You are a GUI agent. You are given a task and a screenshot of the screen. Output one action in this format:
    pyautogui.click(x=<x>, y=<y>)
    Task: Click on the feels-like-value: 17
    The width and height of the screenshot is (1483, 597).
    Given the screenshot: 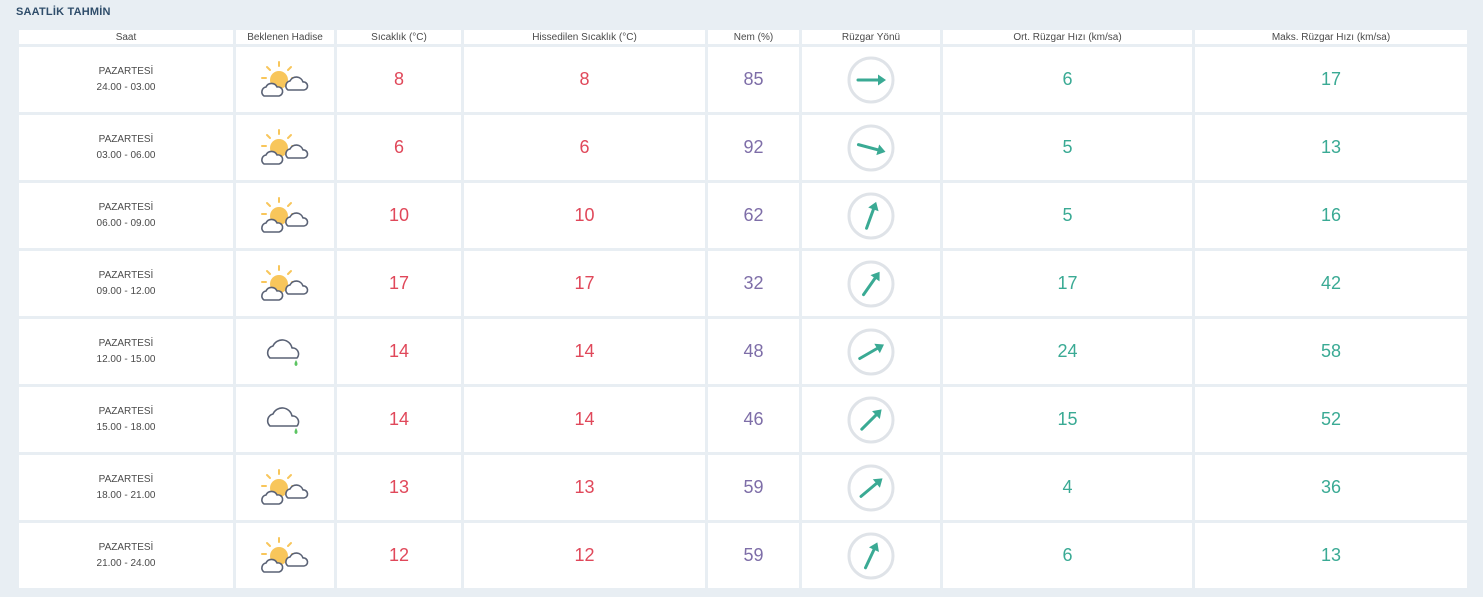 What is the action you would take?
    pyautogui.click(x=584, y=283)
    